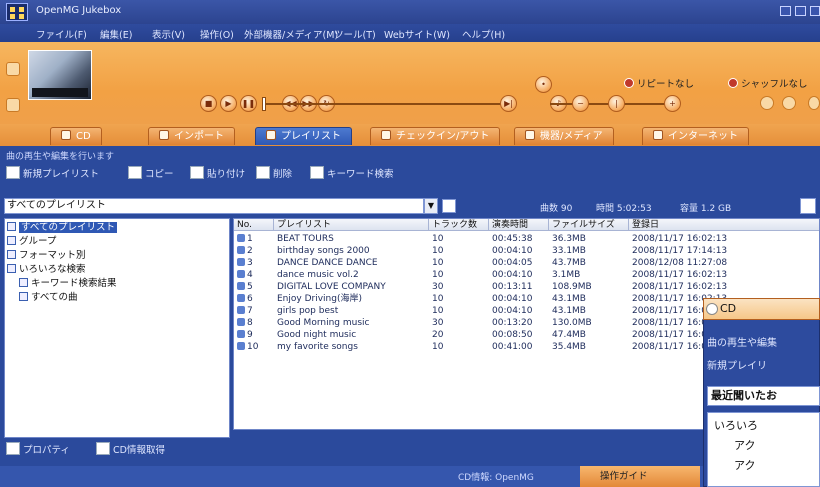 This screenshot has height=487, width=820. I want to click on chevron-down-icon: ▼, so click(431, 206).